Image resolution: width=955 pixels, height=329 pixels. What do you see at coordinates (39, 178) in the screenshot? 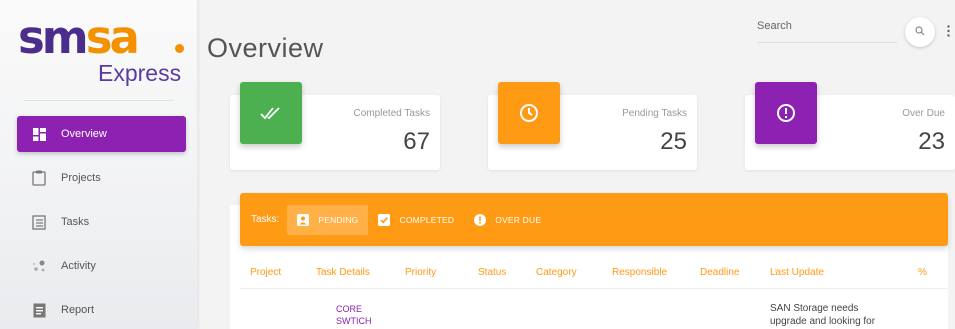
I see `clipboard-icon` at bounding box center [39, 178].